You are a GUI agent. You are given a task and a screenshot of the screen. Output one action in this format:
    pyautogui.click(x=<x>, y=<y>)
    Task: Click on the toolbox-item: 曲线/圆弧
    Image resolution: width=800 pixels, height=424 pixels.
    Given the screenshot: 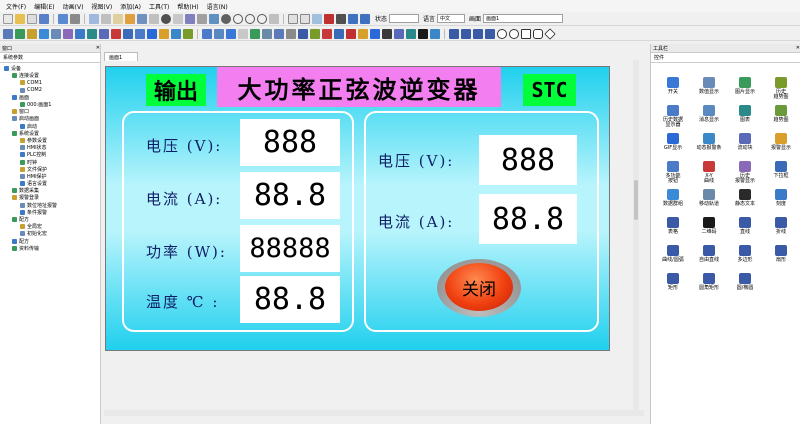 What is the action you would take?
    pyautogui.click(x=673, y=256)
    